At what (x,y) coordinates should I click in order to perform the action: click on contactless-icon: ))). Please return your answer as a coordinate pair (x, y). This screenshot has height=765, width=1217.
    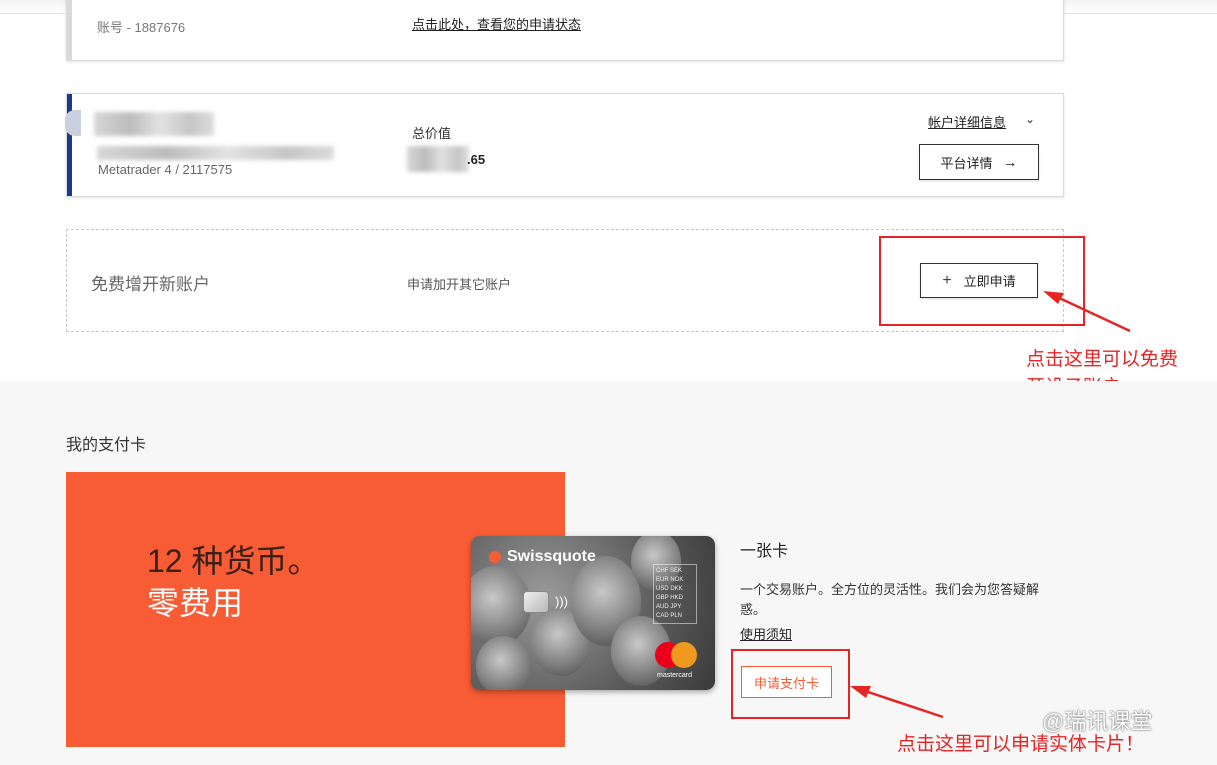
    Looking at the image, I should click on (561, 601).